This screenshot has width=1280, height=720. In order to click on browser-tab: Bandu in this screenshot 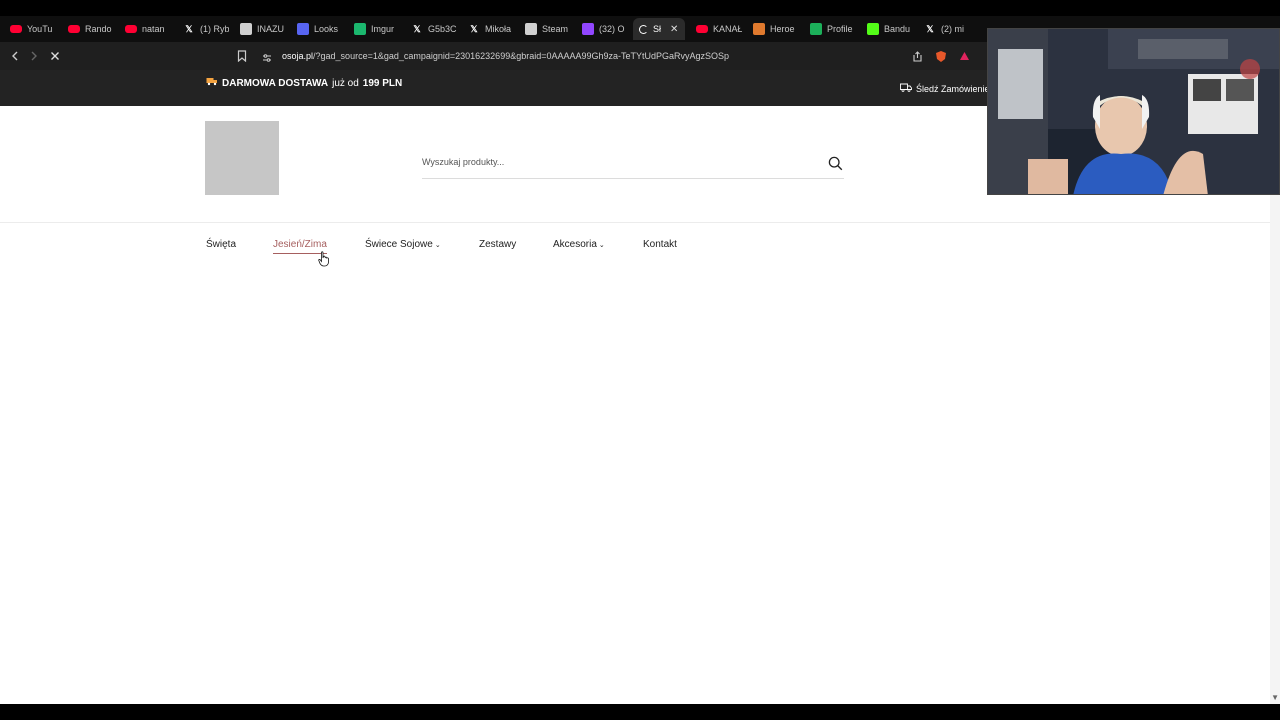, I will do `click(887, 29)`.